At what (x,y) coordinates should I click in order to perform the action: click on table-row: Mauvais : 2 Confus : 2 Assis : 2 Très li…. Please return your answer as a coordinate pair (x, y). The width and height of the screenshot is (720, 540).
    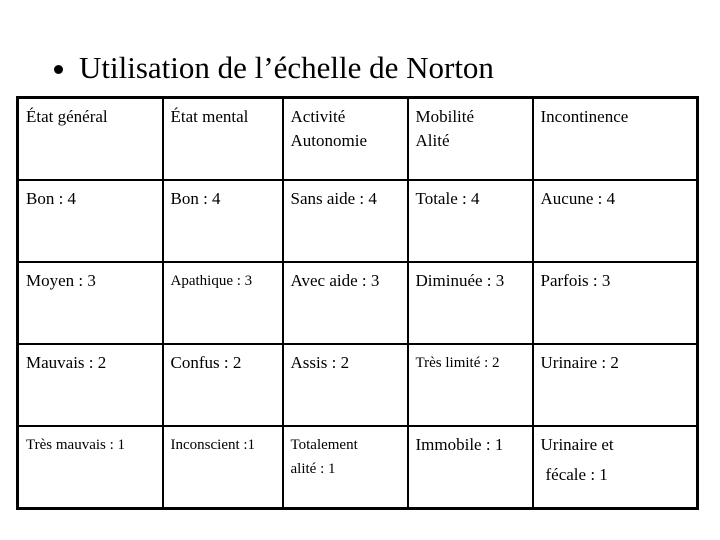
    Looking at the image, I should click on (357, 385).